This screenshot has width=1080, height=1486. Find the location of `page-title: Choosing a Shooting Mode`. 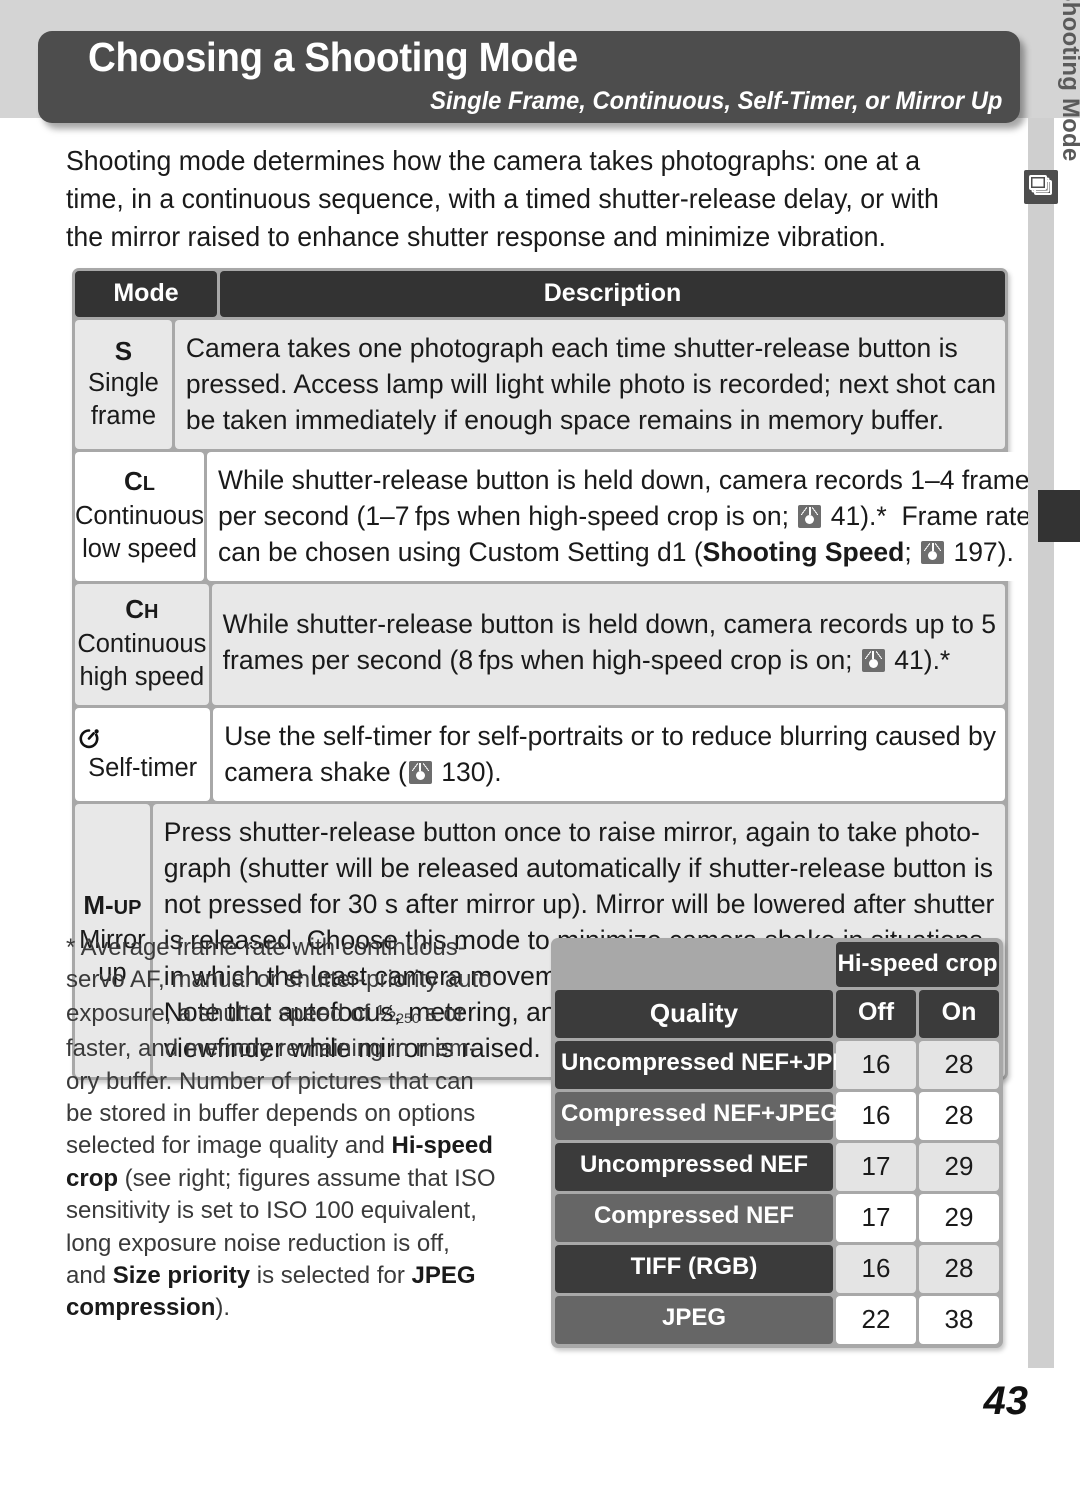

page-title: Choosing a Shooting Mode is located at coordinates (333, 57).